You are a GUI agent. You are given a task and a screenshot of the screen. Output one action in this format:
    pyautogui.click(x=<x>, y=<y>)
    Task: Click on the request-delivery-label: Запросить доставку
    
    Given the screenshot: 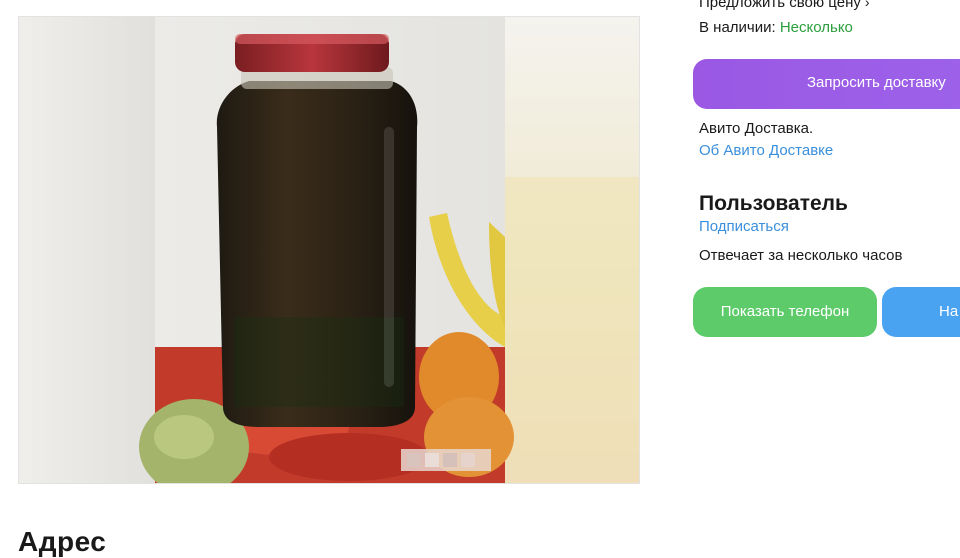 What is the action you would take?
    pyautogui.click(x=876, y=82)
    